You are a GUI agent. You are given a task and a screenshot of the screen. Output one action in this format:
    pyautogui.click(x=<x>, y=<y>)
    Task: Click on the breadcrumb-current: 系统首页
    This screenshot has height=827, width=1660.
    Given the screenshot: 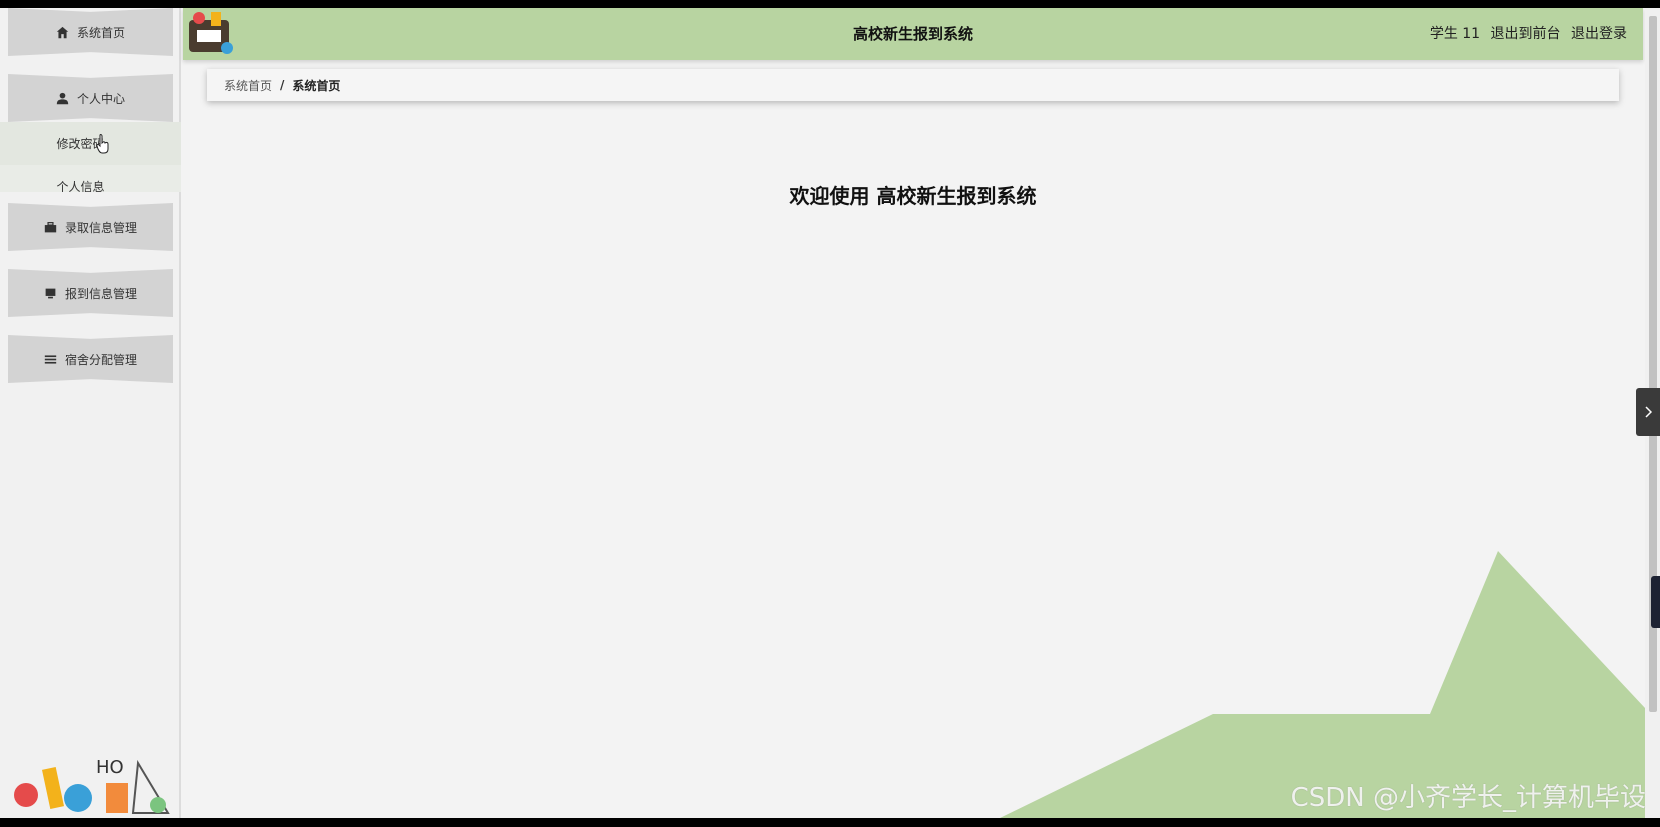 What is the action you would take?
    pyautogui.click(x=316, y=85)
    